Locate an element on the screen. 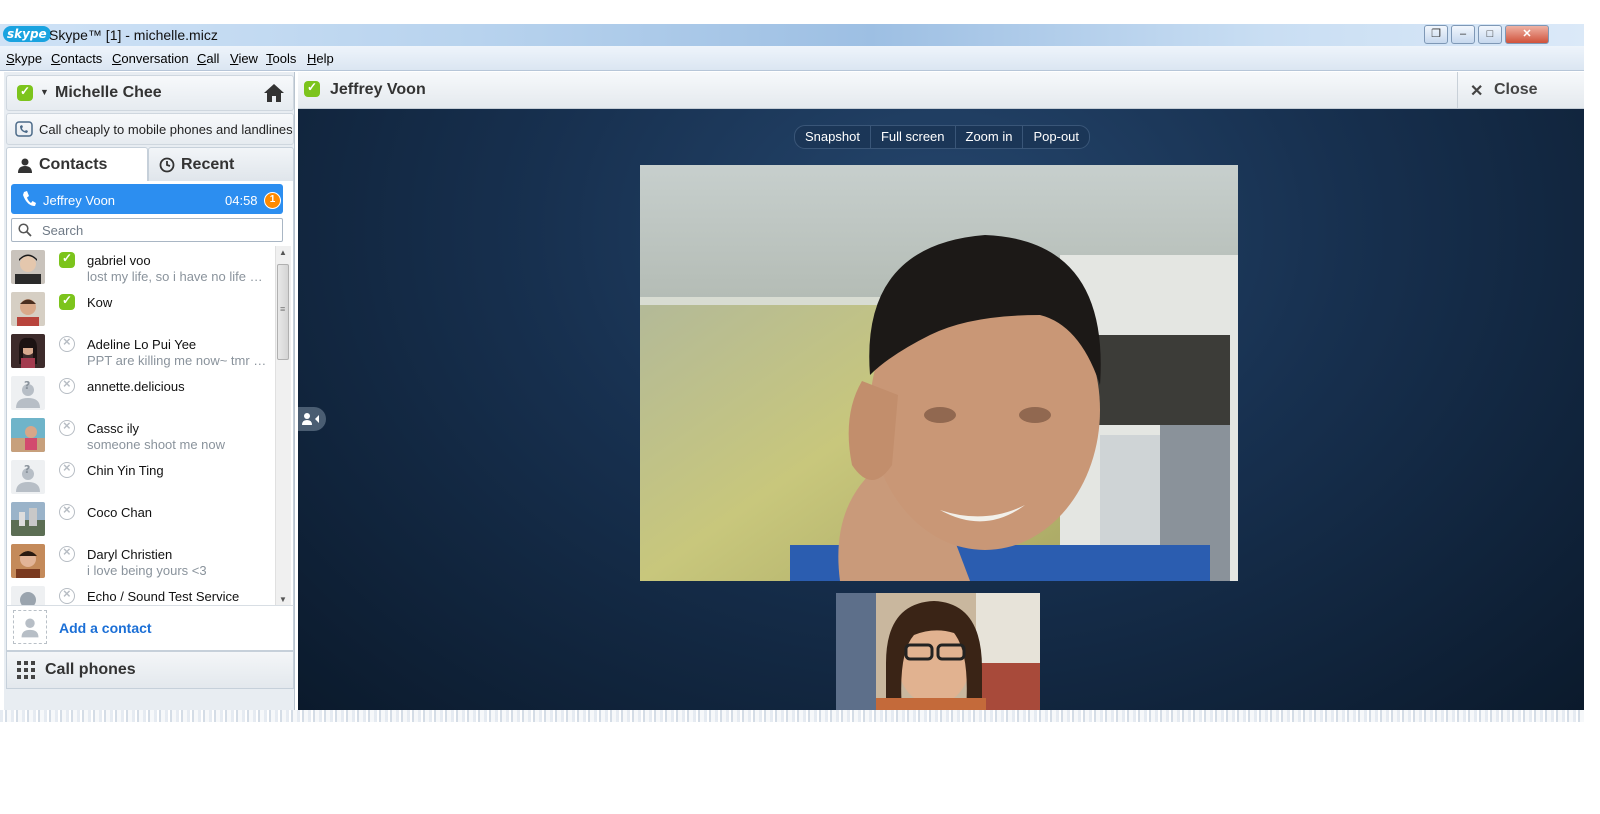  list-item: Echo / Sound Test Service is located at coordinates (140, 594).